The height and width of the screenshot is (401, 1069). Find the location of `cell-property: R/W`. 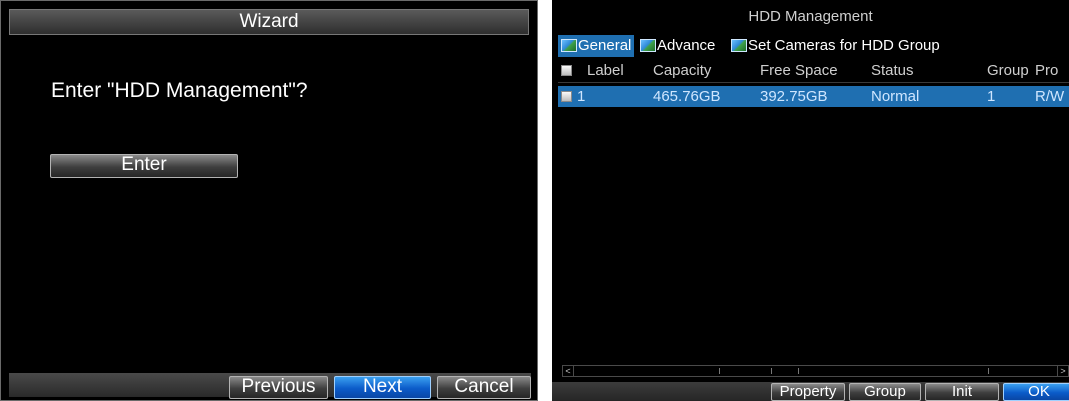

cell-property: R/W is located at coordinates (1050, 96).